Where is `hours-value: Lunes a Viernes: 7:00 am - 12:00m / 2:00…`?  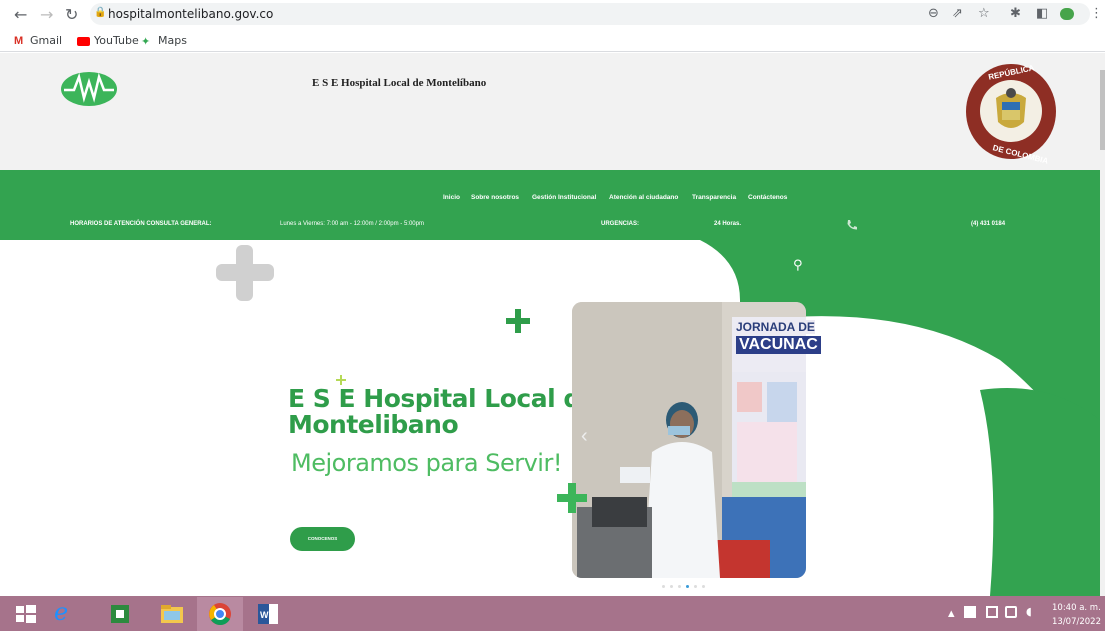
hours-value: Lunes a Viernes: 7:00 am - 12:00m / 2:00… is located at coordinates (352, 224).